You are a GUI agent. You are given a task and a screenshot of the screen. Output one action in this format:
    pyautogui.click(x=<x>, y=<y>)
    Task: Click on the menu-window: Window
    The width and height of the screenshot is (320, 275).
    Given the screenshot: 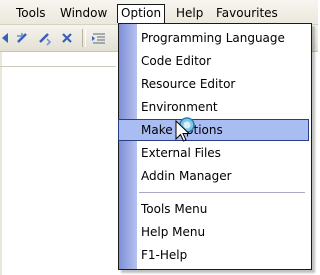 What is the action you would take?
    pyautogui.click(x=83, y=13)
    